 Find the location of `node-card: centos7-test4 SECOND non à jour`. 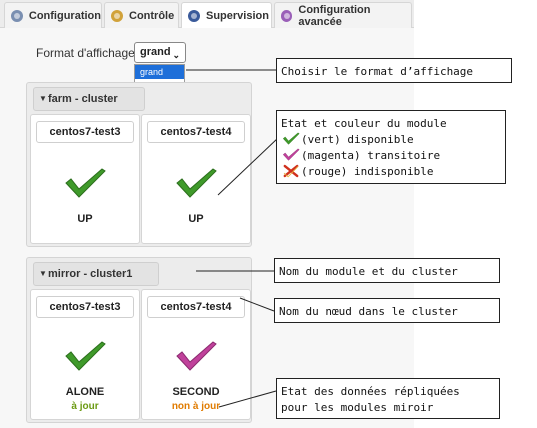

node-card: centos7-test4 SECOND non à jour is located at coordinates (196, 354).